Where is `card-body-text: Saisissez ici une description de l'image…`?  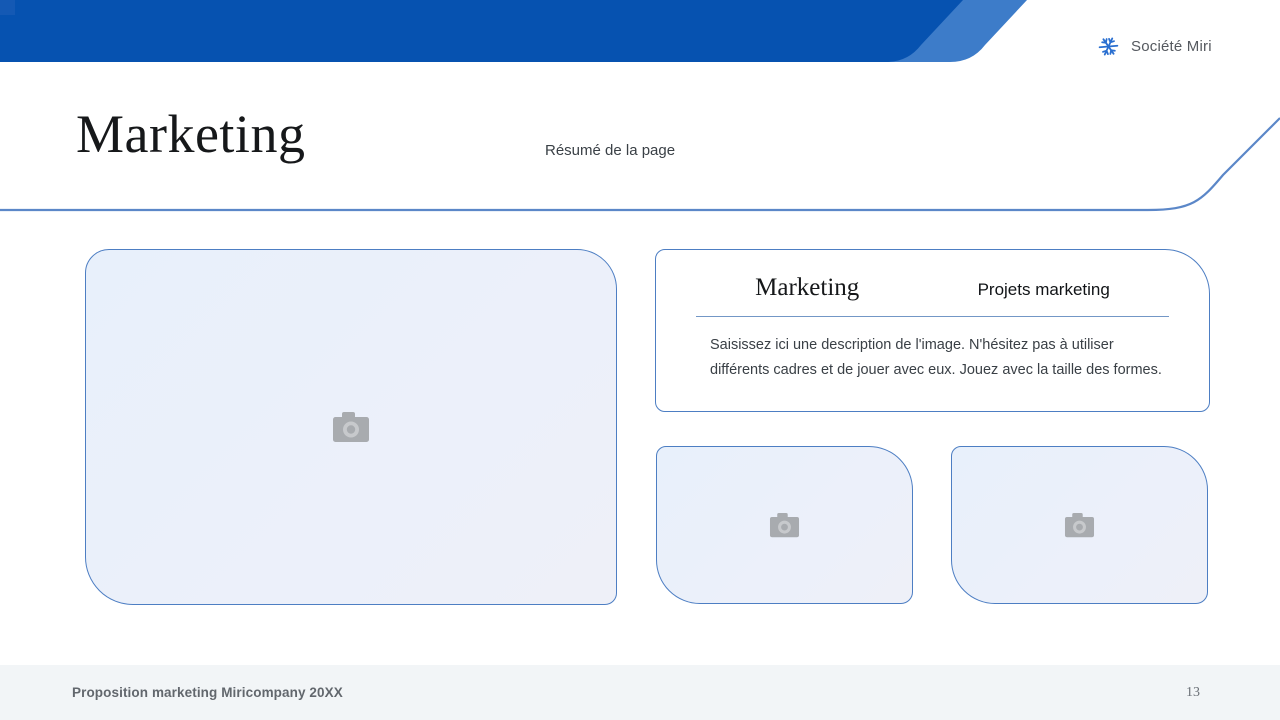 card-body-text: Saisissez ici une description de l'image… is located at coordinates (936, 357).